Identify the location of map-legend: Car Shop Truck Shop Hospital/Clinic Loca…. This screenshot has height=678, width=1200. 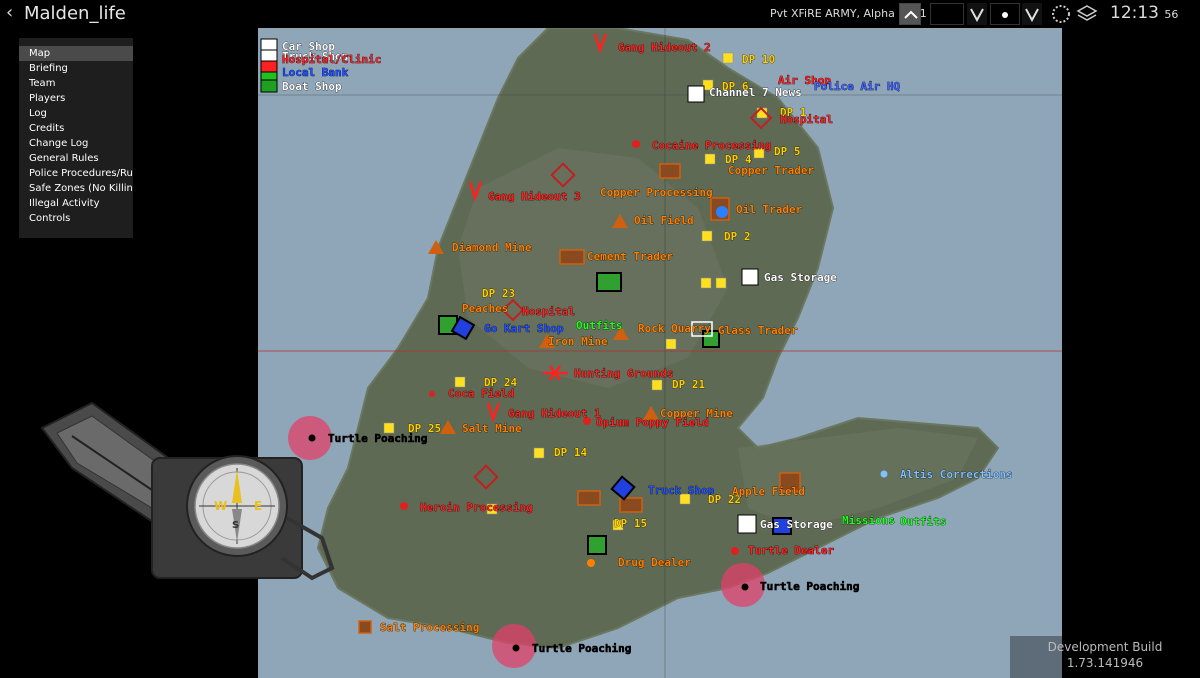
(332, 67).